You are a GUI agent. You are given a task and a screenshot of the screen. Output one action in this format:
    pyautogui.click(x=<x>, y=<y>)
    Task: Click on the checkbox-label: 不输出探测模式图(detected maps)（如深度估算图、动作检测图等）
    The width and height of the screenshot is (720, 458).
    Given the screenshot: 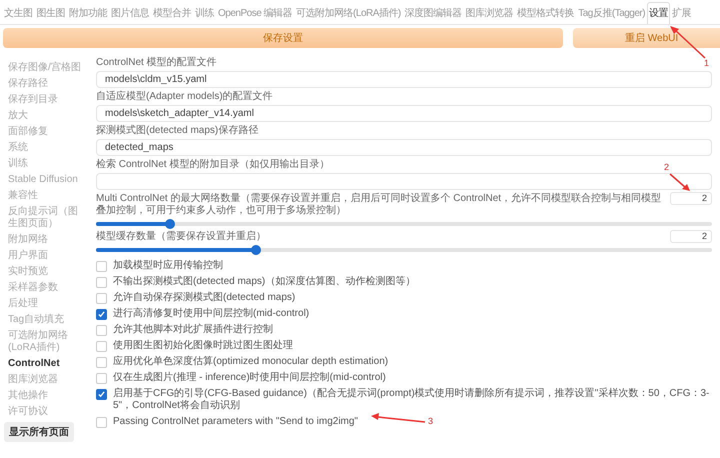 What is the action you would take?
    pyautogui.click(x=264, y=282)
    